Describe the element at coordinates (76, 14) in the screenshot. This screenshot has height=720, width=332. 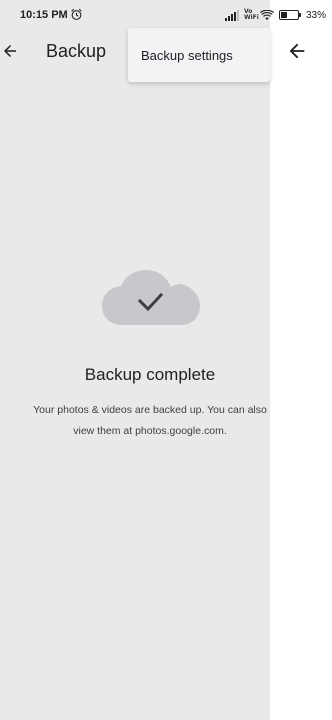
I see `alarm-icon` at that location.